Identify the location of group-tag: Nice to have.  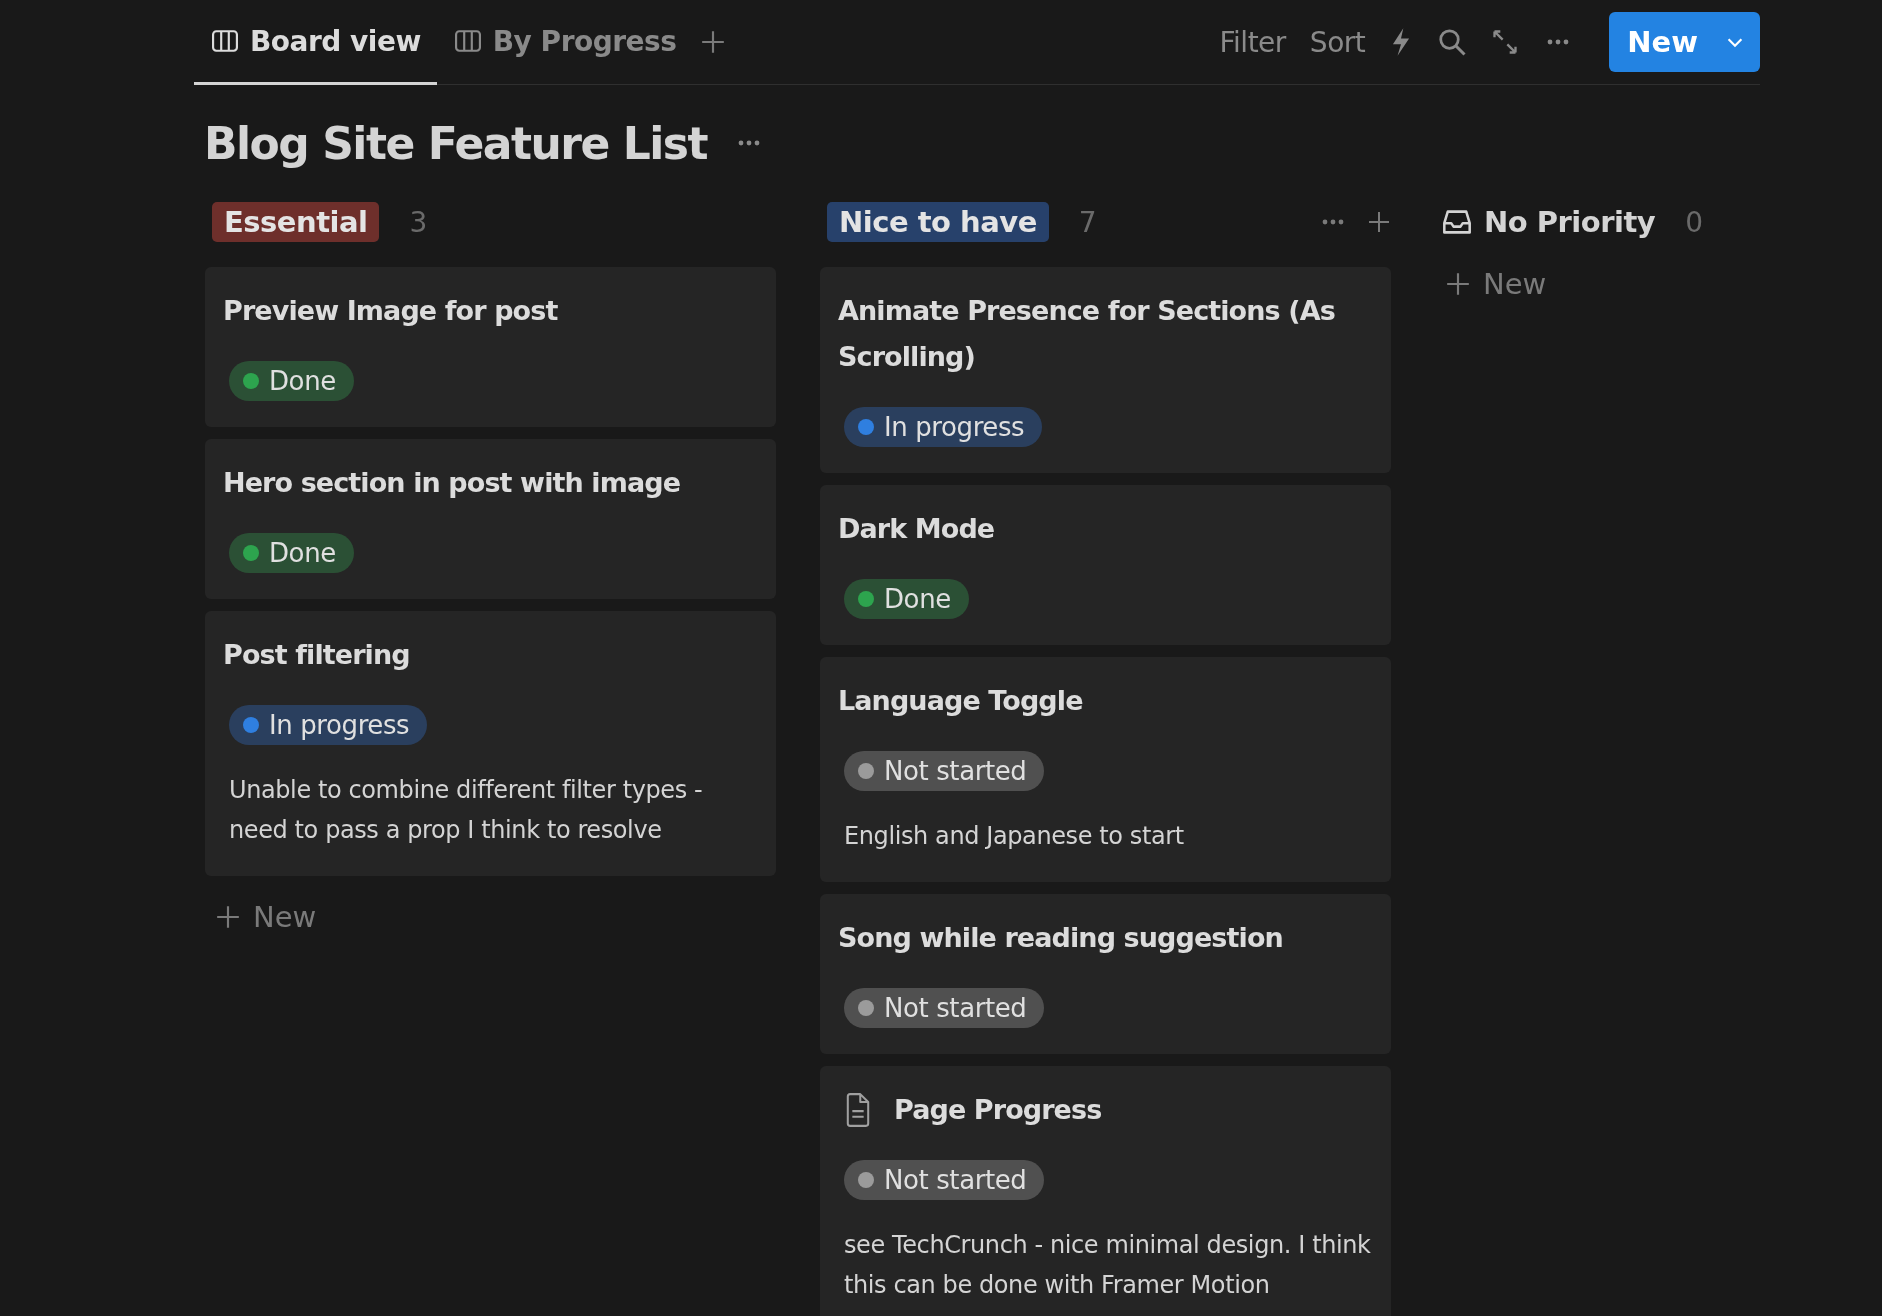
(938, 222).